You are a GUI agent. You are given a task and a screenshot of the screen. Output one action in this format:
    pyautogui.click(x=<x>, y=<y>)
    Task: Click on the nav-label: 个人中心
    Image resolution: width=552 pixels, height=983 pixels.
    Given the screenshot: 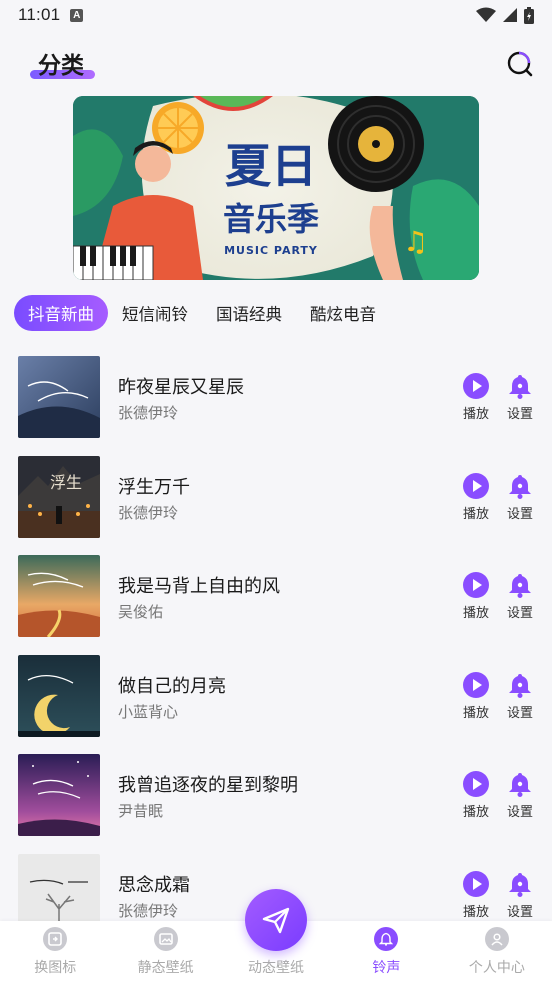 What is the action you would take?
    pyautogui.click(x=496, y=968)
    